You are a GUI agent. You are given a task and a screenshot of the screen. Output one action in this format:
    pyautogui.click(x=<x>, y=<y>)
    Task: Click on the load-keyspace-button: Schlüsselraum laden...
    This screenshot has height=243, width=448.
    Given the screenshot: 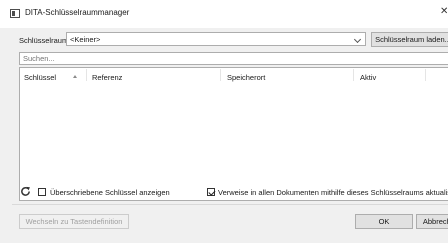 What is the action you would take?
    pyautogui.click(x=409, y=39)
    